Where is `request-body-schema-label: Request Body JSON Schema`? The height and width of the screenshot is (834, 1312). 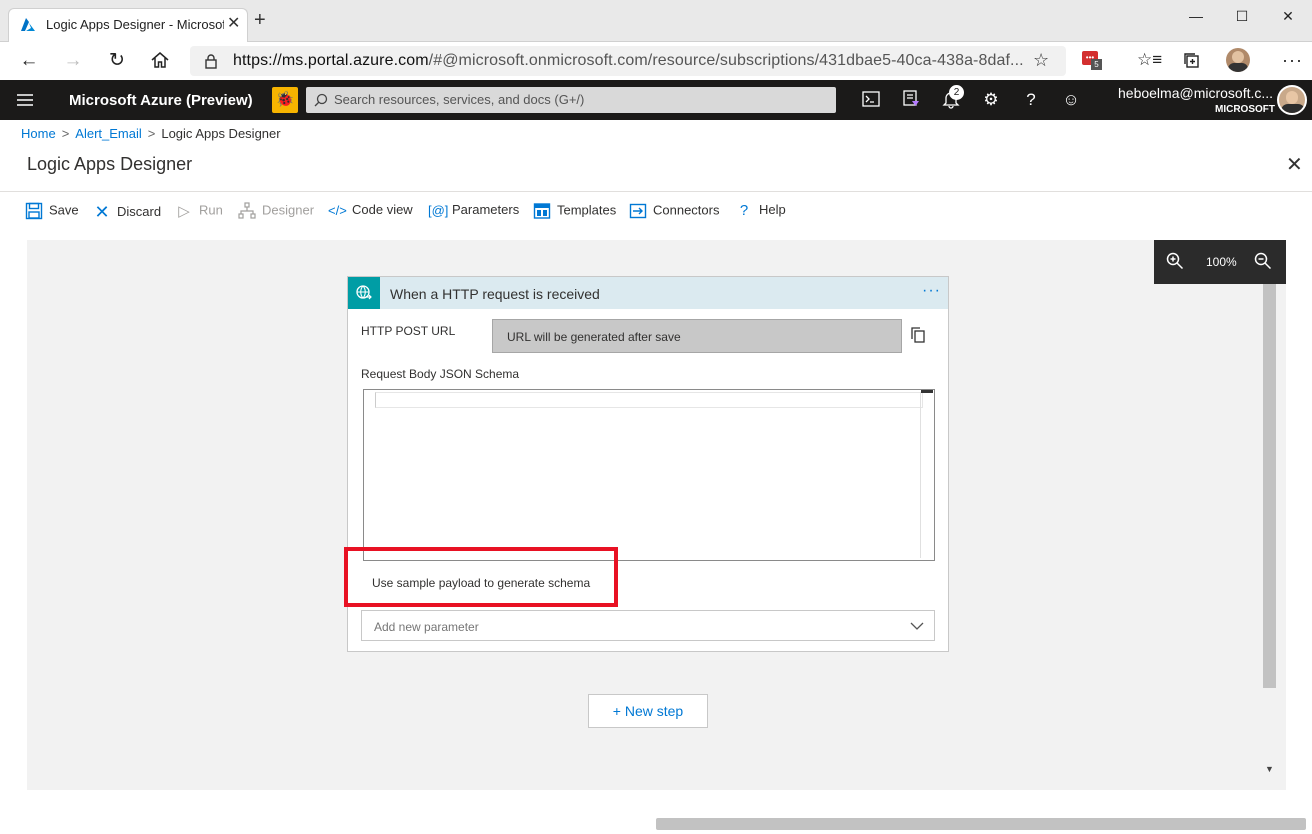 request-body-schema-label: Request Body JSON Schema is located at coordinates (440, 374).